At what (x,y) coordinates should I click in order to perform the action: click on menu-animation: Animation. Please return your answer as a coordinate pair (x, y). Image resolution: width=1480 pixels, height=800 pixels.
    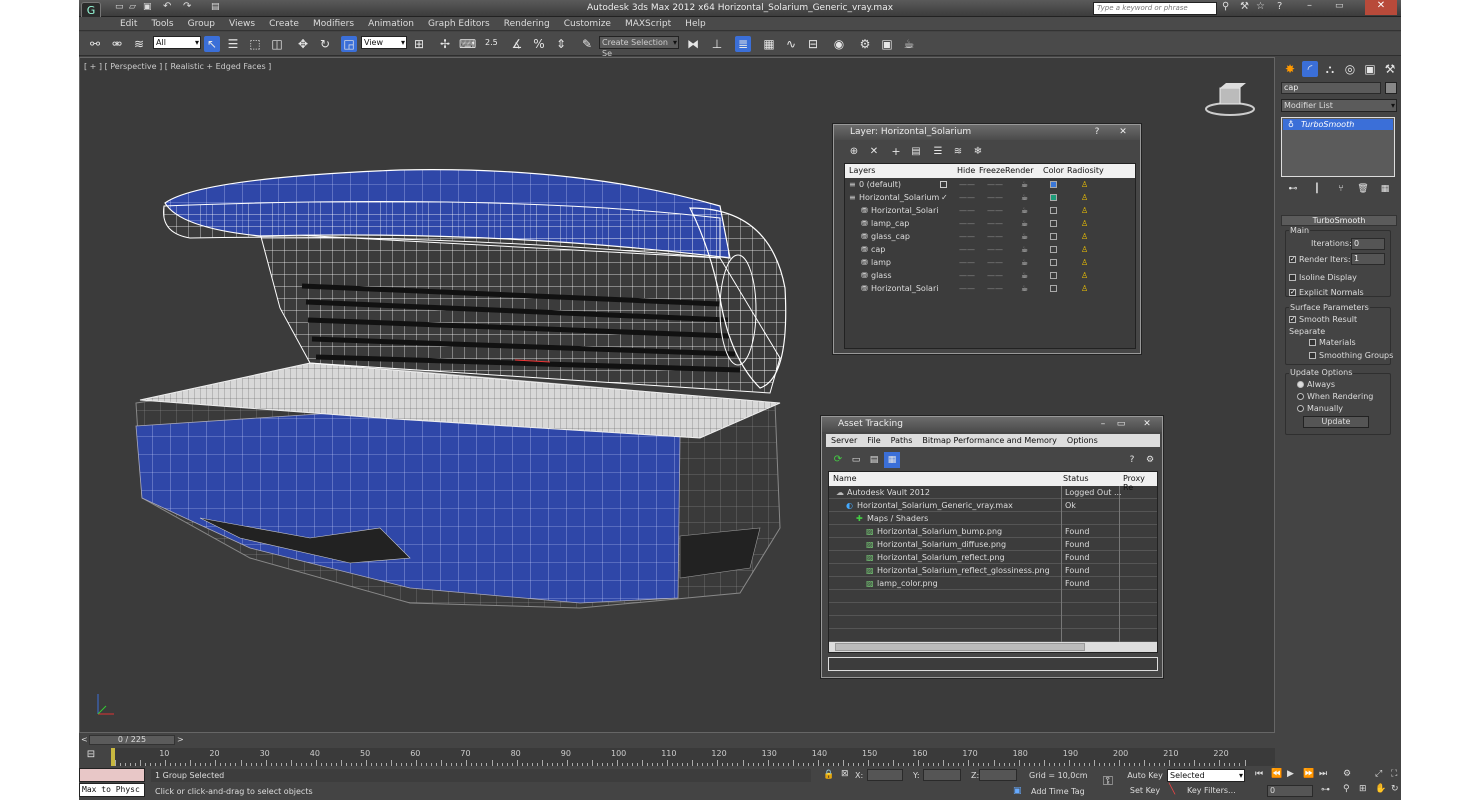
    Looking at the image, I should click on (391, 23).